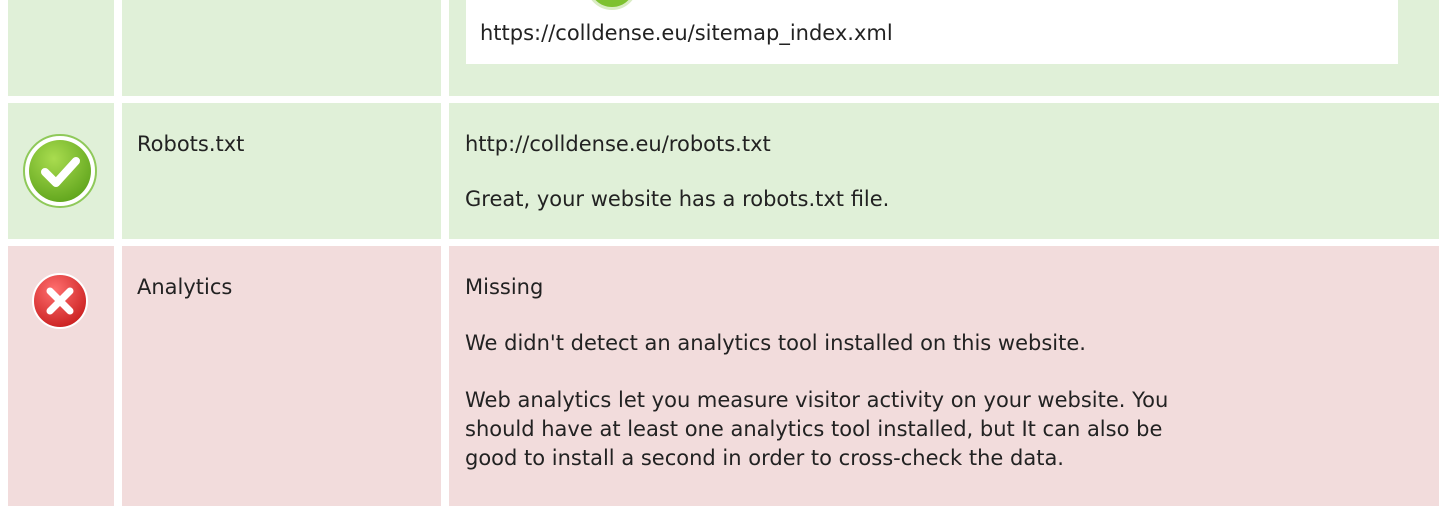 Image resolution: width=1448 pixels, height=506 pixels. What do you see at coordinates (686, 33) in the screenshot?
I see `sitemap-url: https://colldense.eu/sitemap_index.xml` at bounding box center [686, 33].